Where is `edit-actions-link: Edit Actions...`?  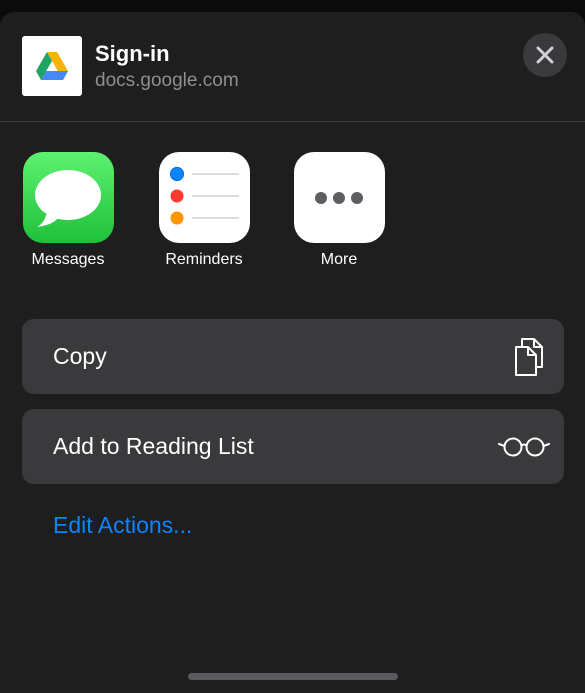
edit-actions-link: Edit Actions... is located at coordinates (122, 525).